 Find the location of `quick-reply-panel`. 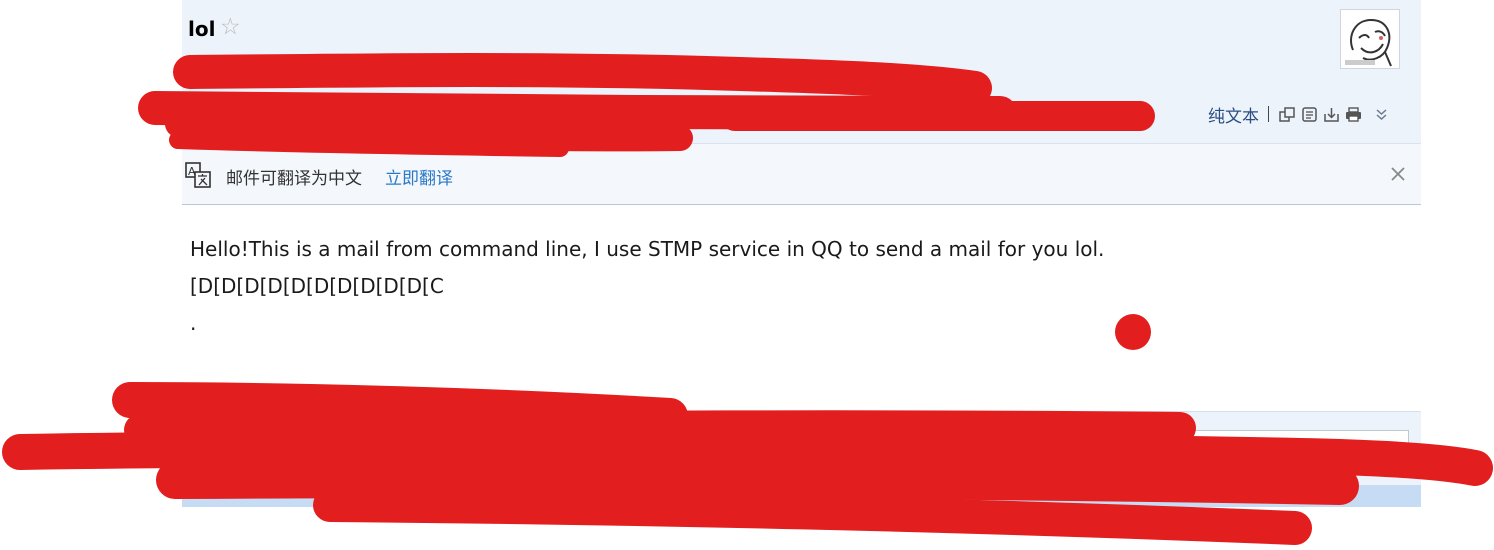

quick-reply-panel is located at coordinates (801, 459).